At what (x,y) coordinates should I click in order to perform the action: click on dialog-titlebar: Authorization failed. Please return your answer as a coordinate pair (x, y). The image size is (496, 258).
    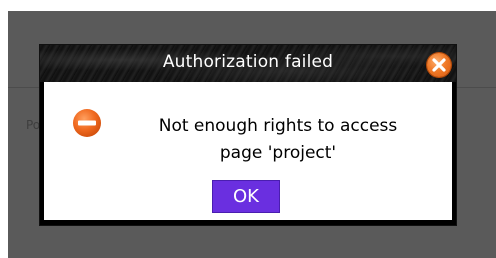
    Looking at the image, I should click on (248, 63).